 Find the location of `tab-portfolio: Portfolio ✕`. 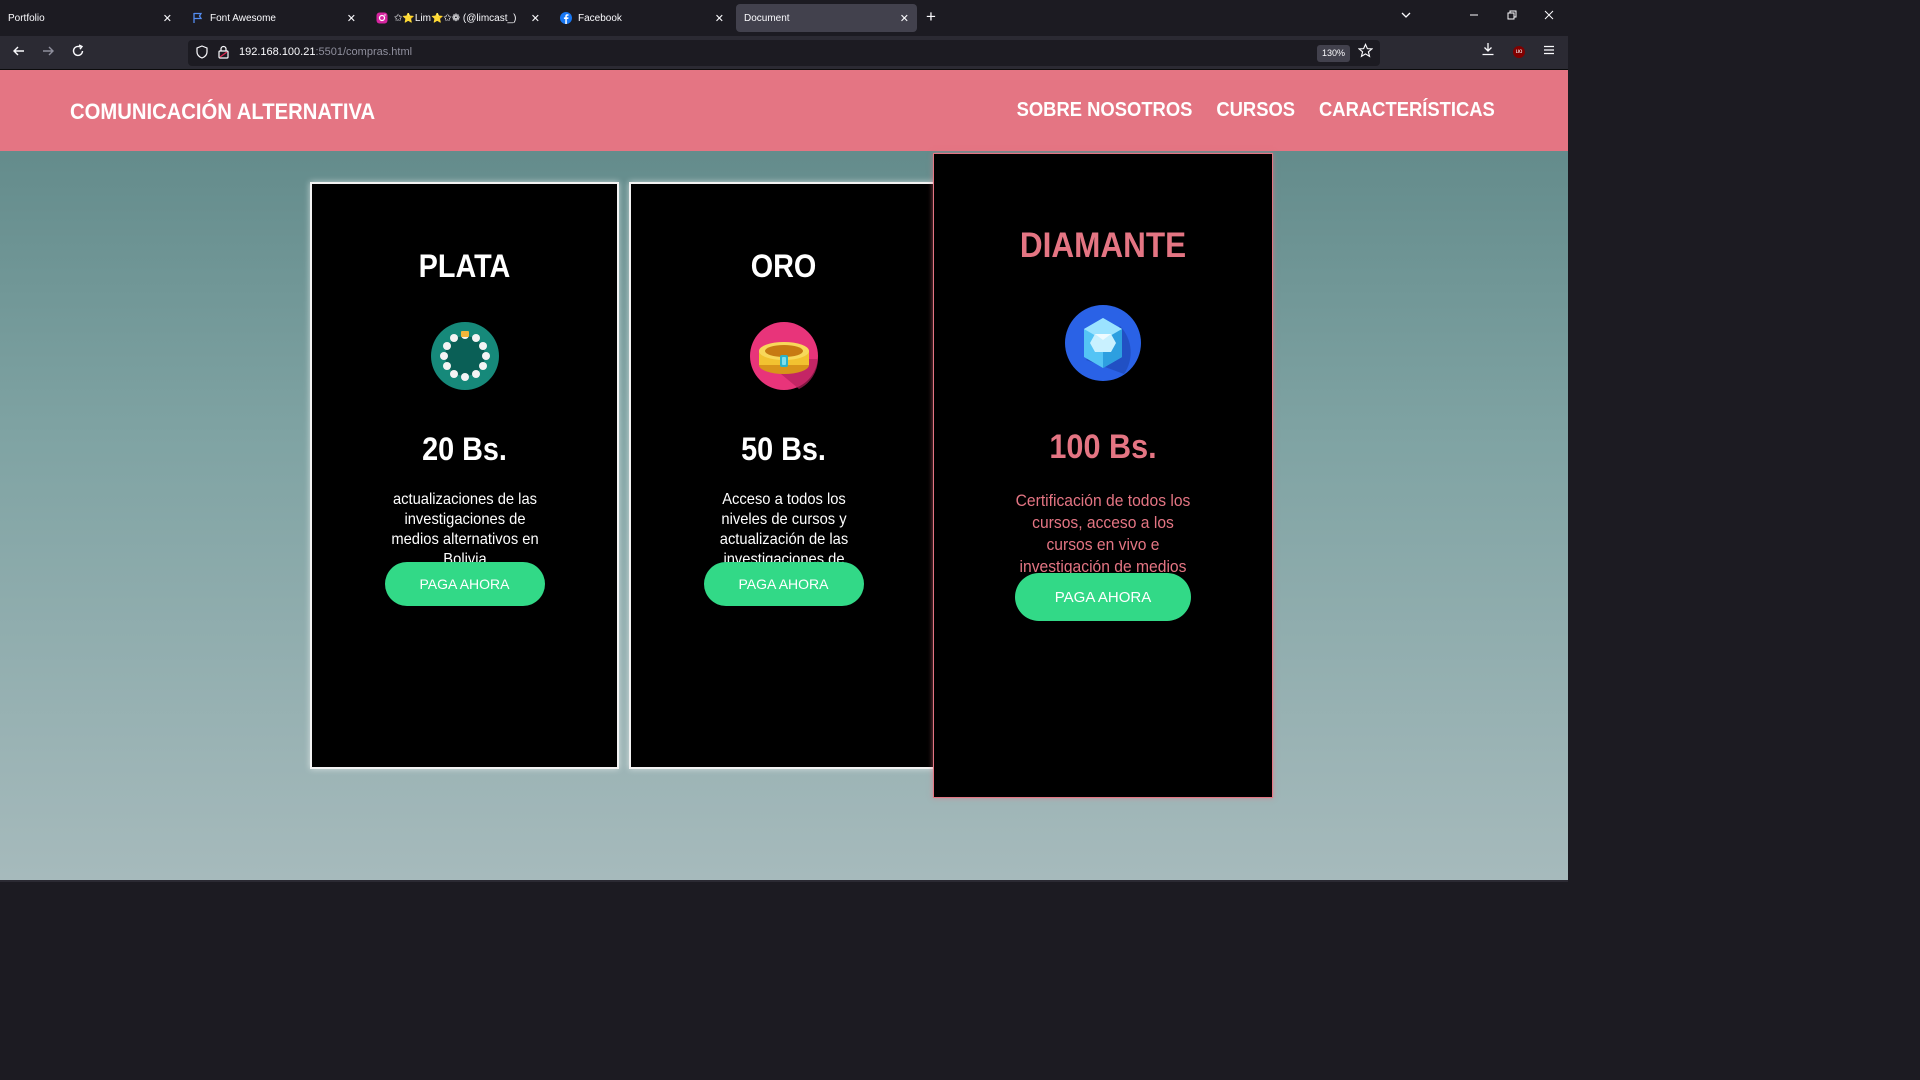

tab-portfolio: Portfolio ✕ is located at coordinates (90, 18).